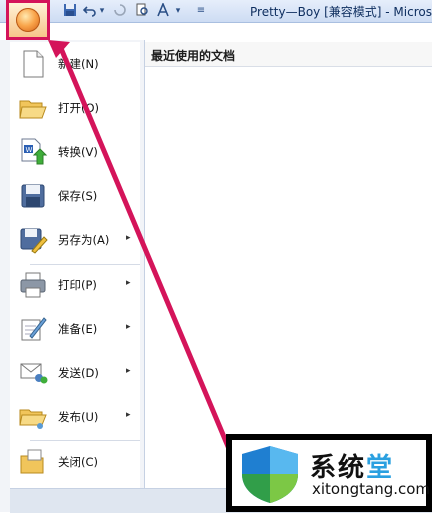 The height and width of the screenshot is (513, 432). Describe the element at coordinates (78, 417) in the screenshot. I see `menu-item-label: 发布(U)` at that location.